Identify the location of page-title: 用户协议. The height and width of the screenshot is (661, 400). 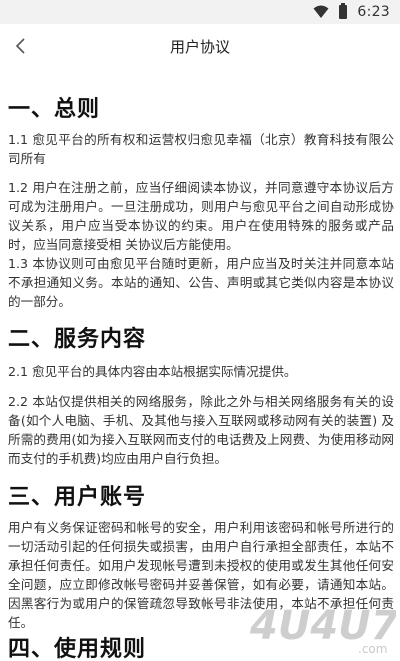
(199, 47).